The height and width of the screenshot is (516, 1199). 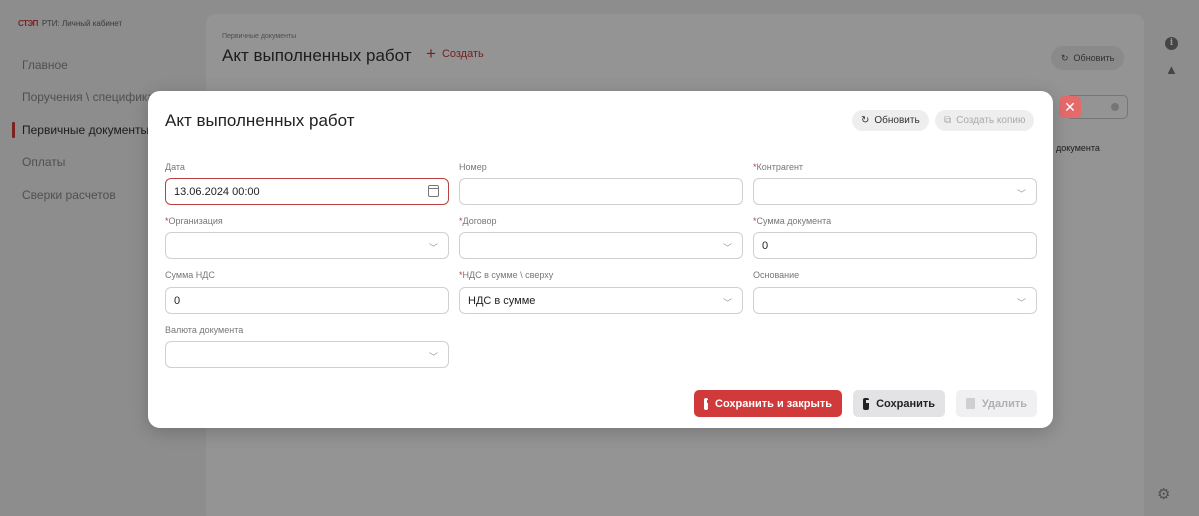 I want to click on contract-label: *Договор, so click(x=478, y=221).